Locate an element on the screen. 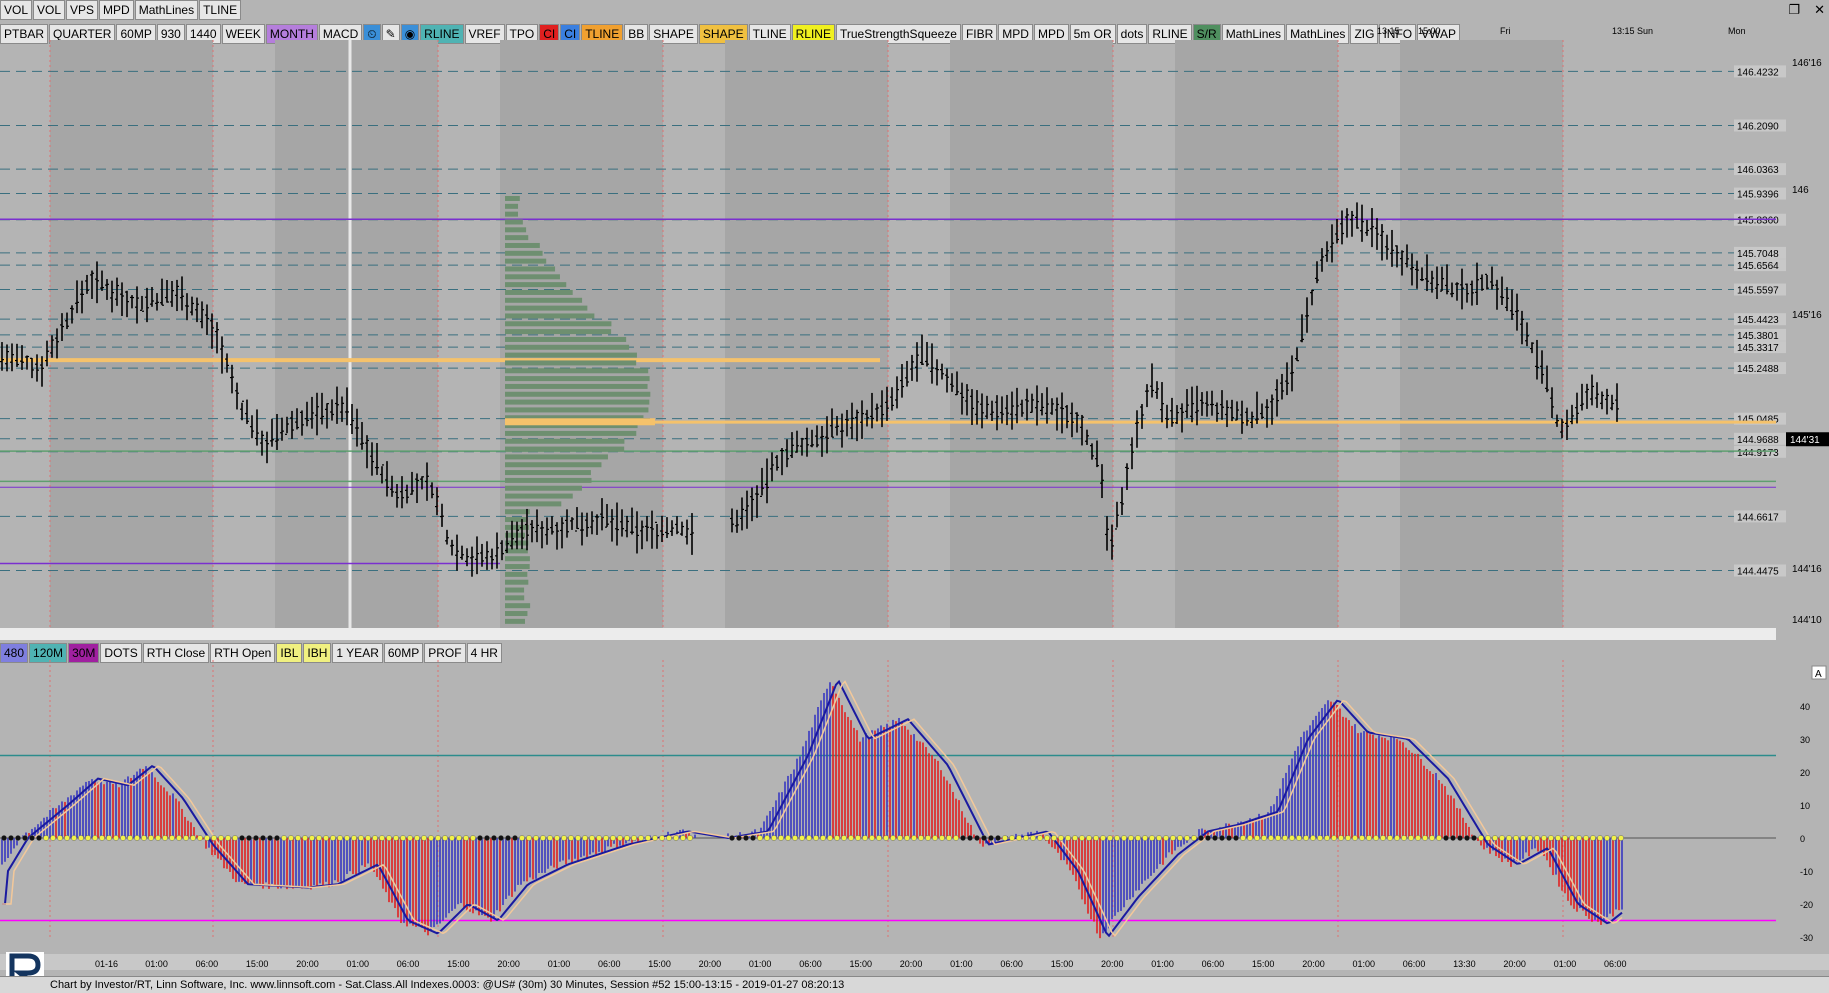  price-level-label: 145.9396 is located at coordinates (1758, 195).